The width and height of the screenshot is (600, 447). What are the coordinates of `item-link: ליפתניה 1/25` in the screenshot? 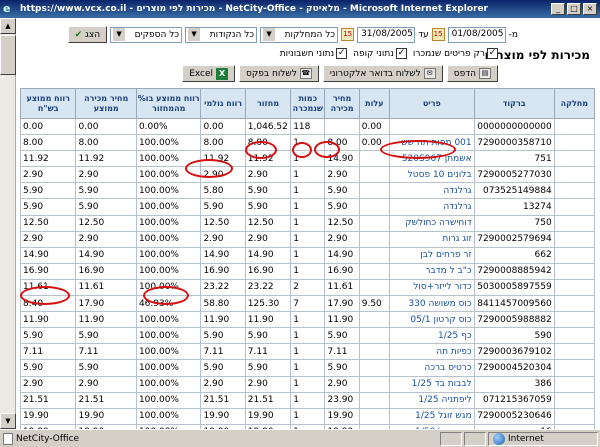 It's located at (431, 400).